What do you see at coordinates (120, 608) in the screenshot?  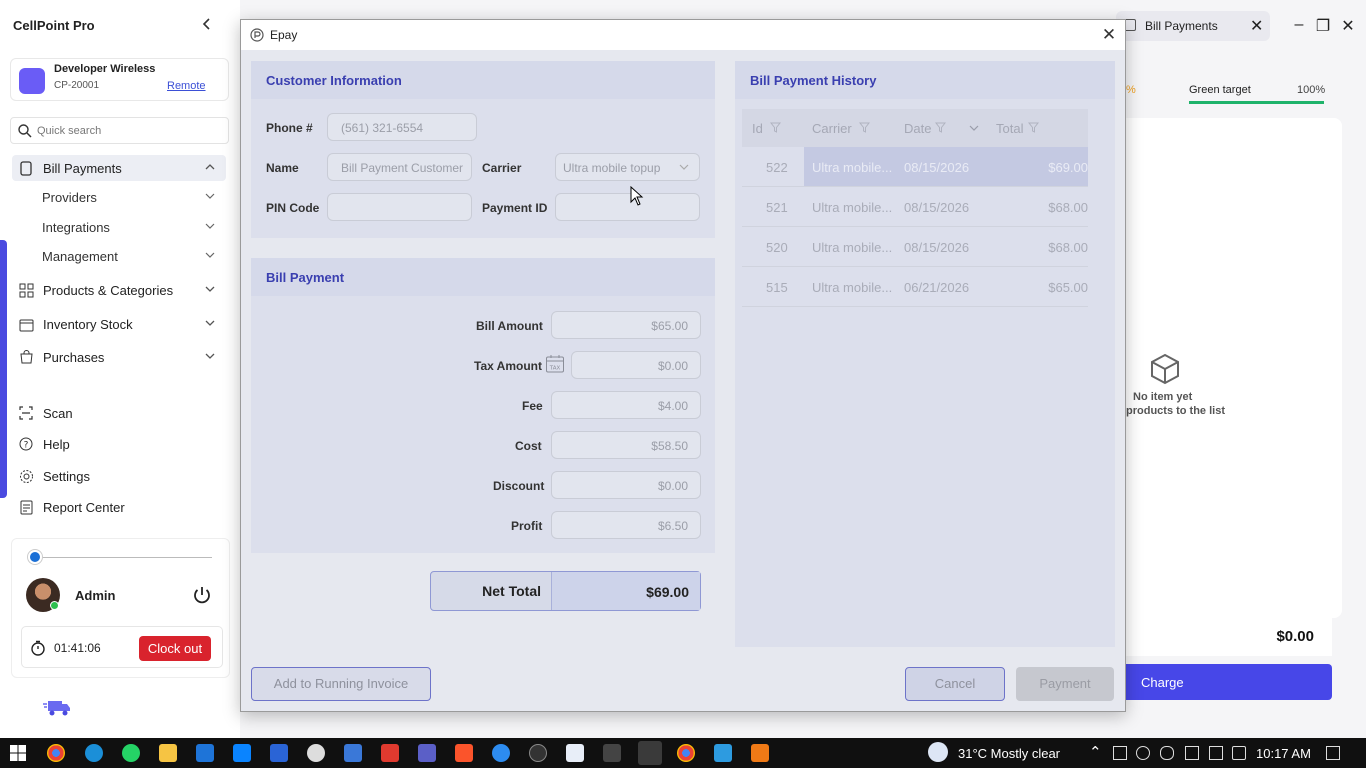 I see `user-card: Admin 01:41:06 Clock out` at bounding box center [120, 608].